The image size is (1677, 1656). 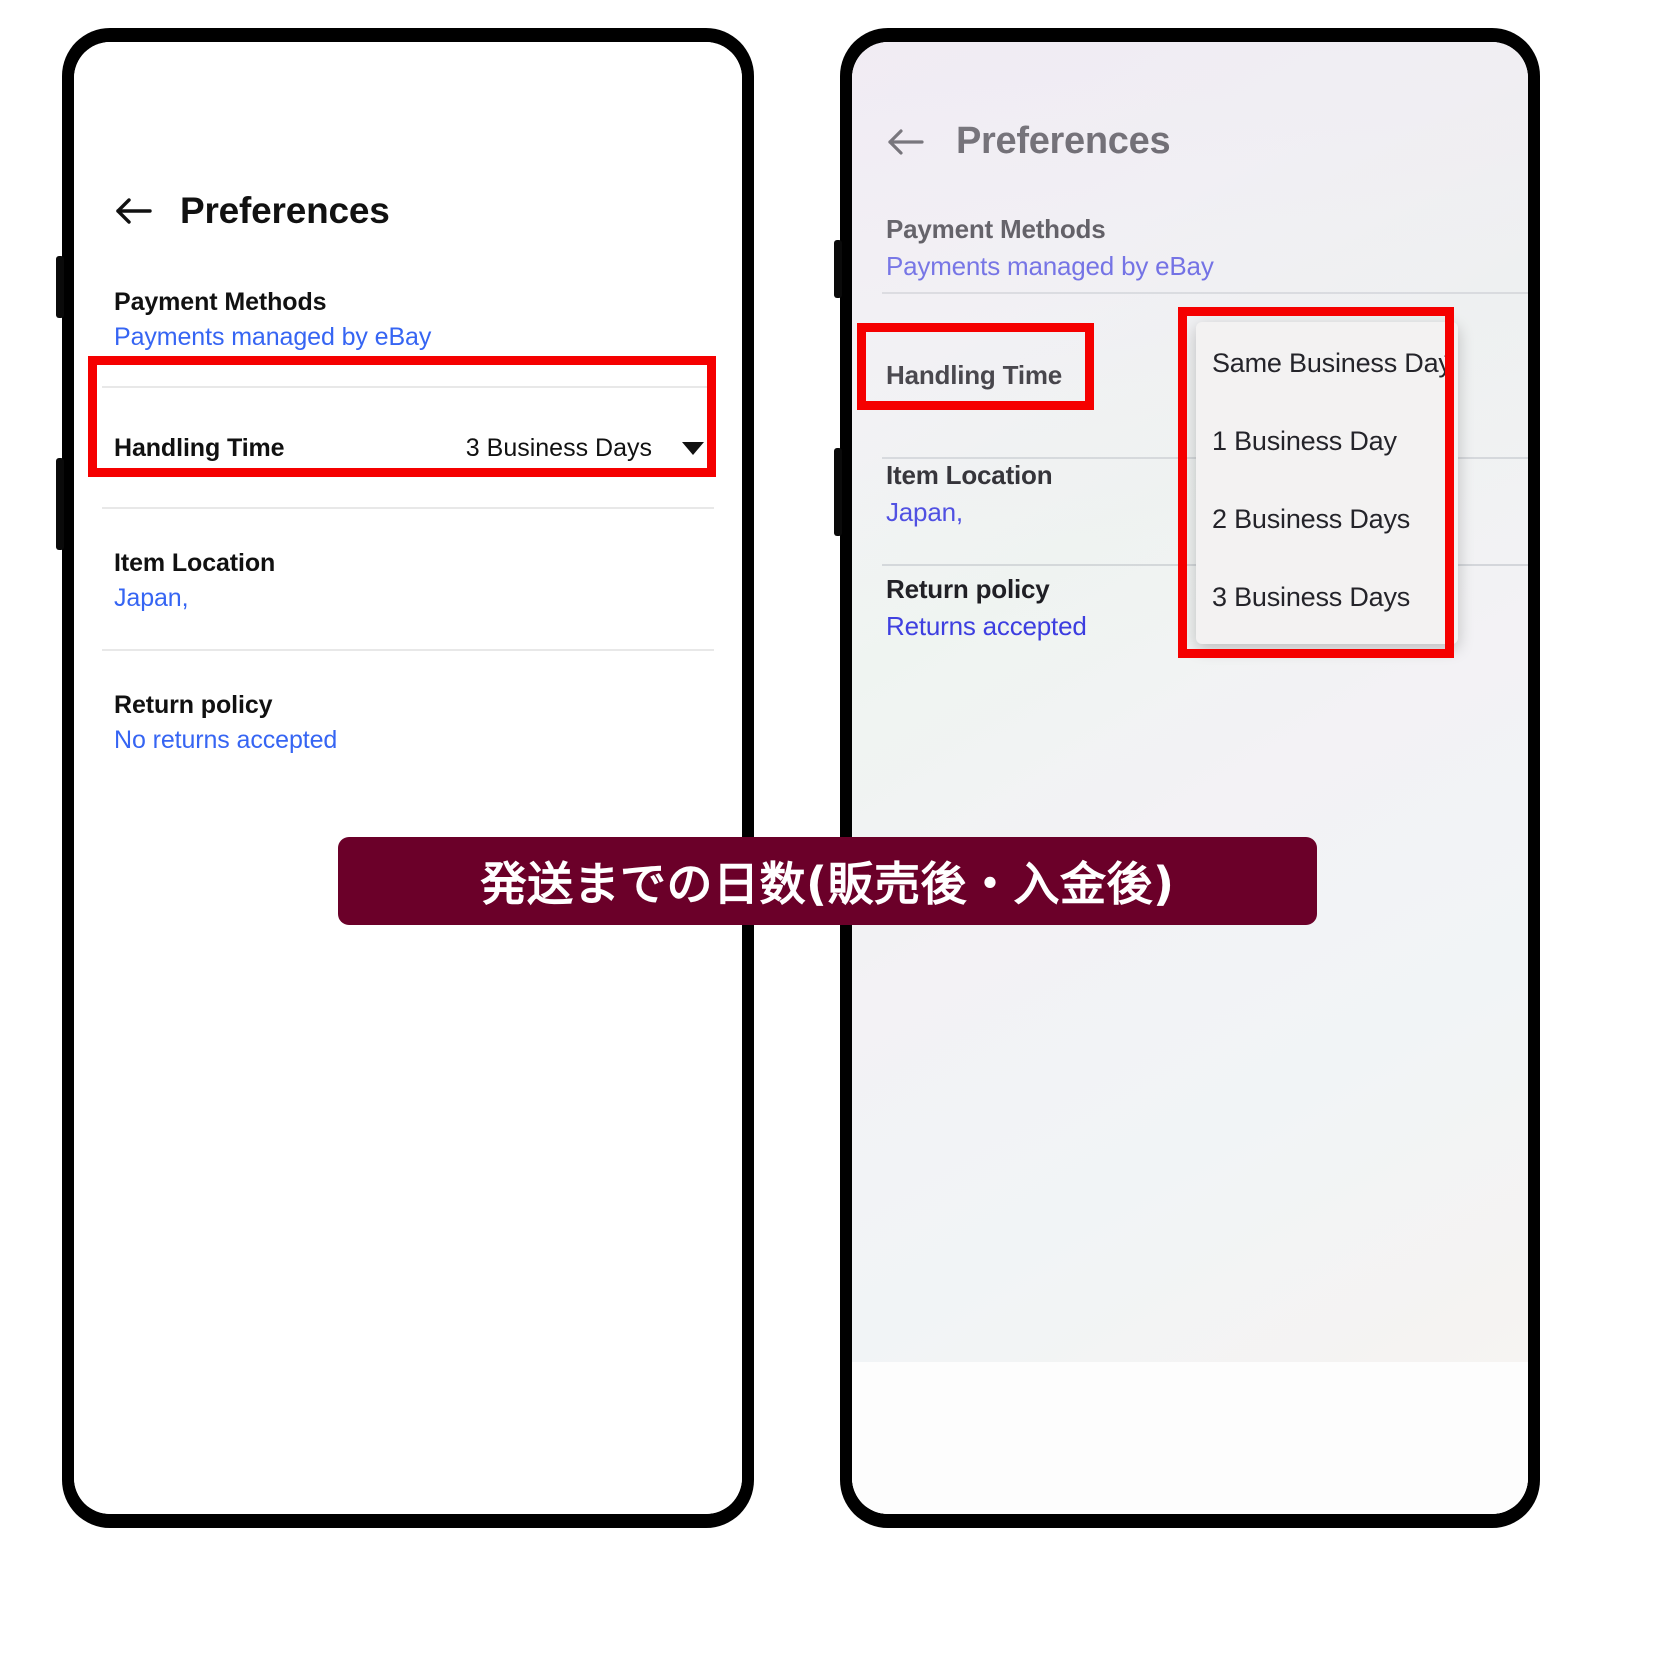 I want to click on right-screen-lower-blank, so click(x=1190, y=1438).